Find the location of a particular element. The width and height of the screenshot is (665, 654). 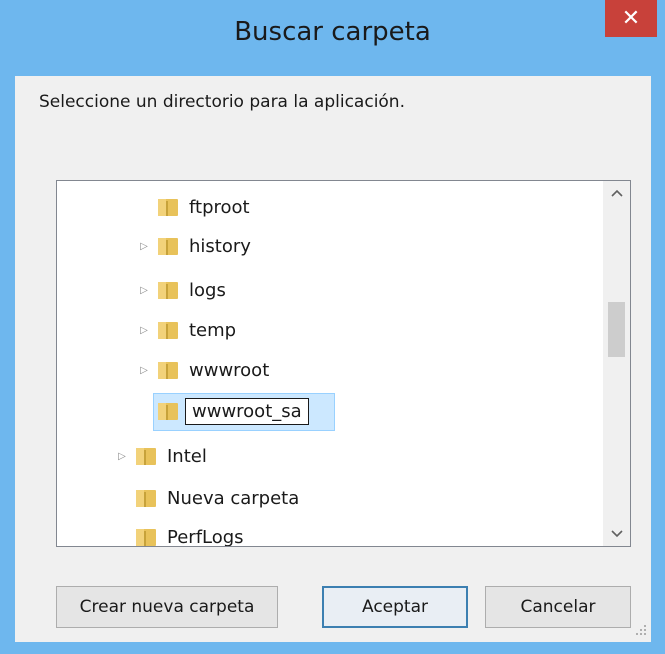

scroll-thumb is located at coordinates (616, 329).